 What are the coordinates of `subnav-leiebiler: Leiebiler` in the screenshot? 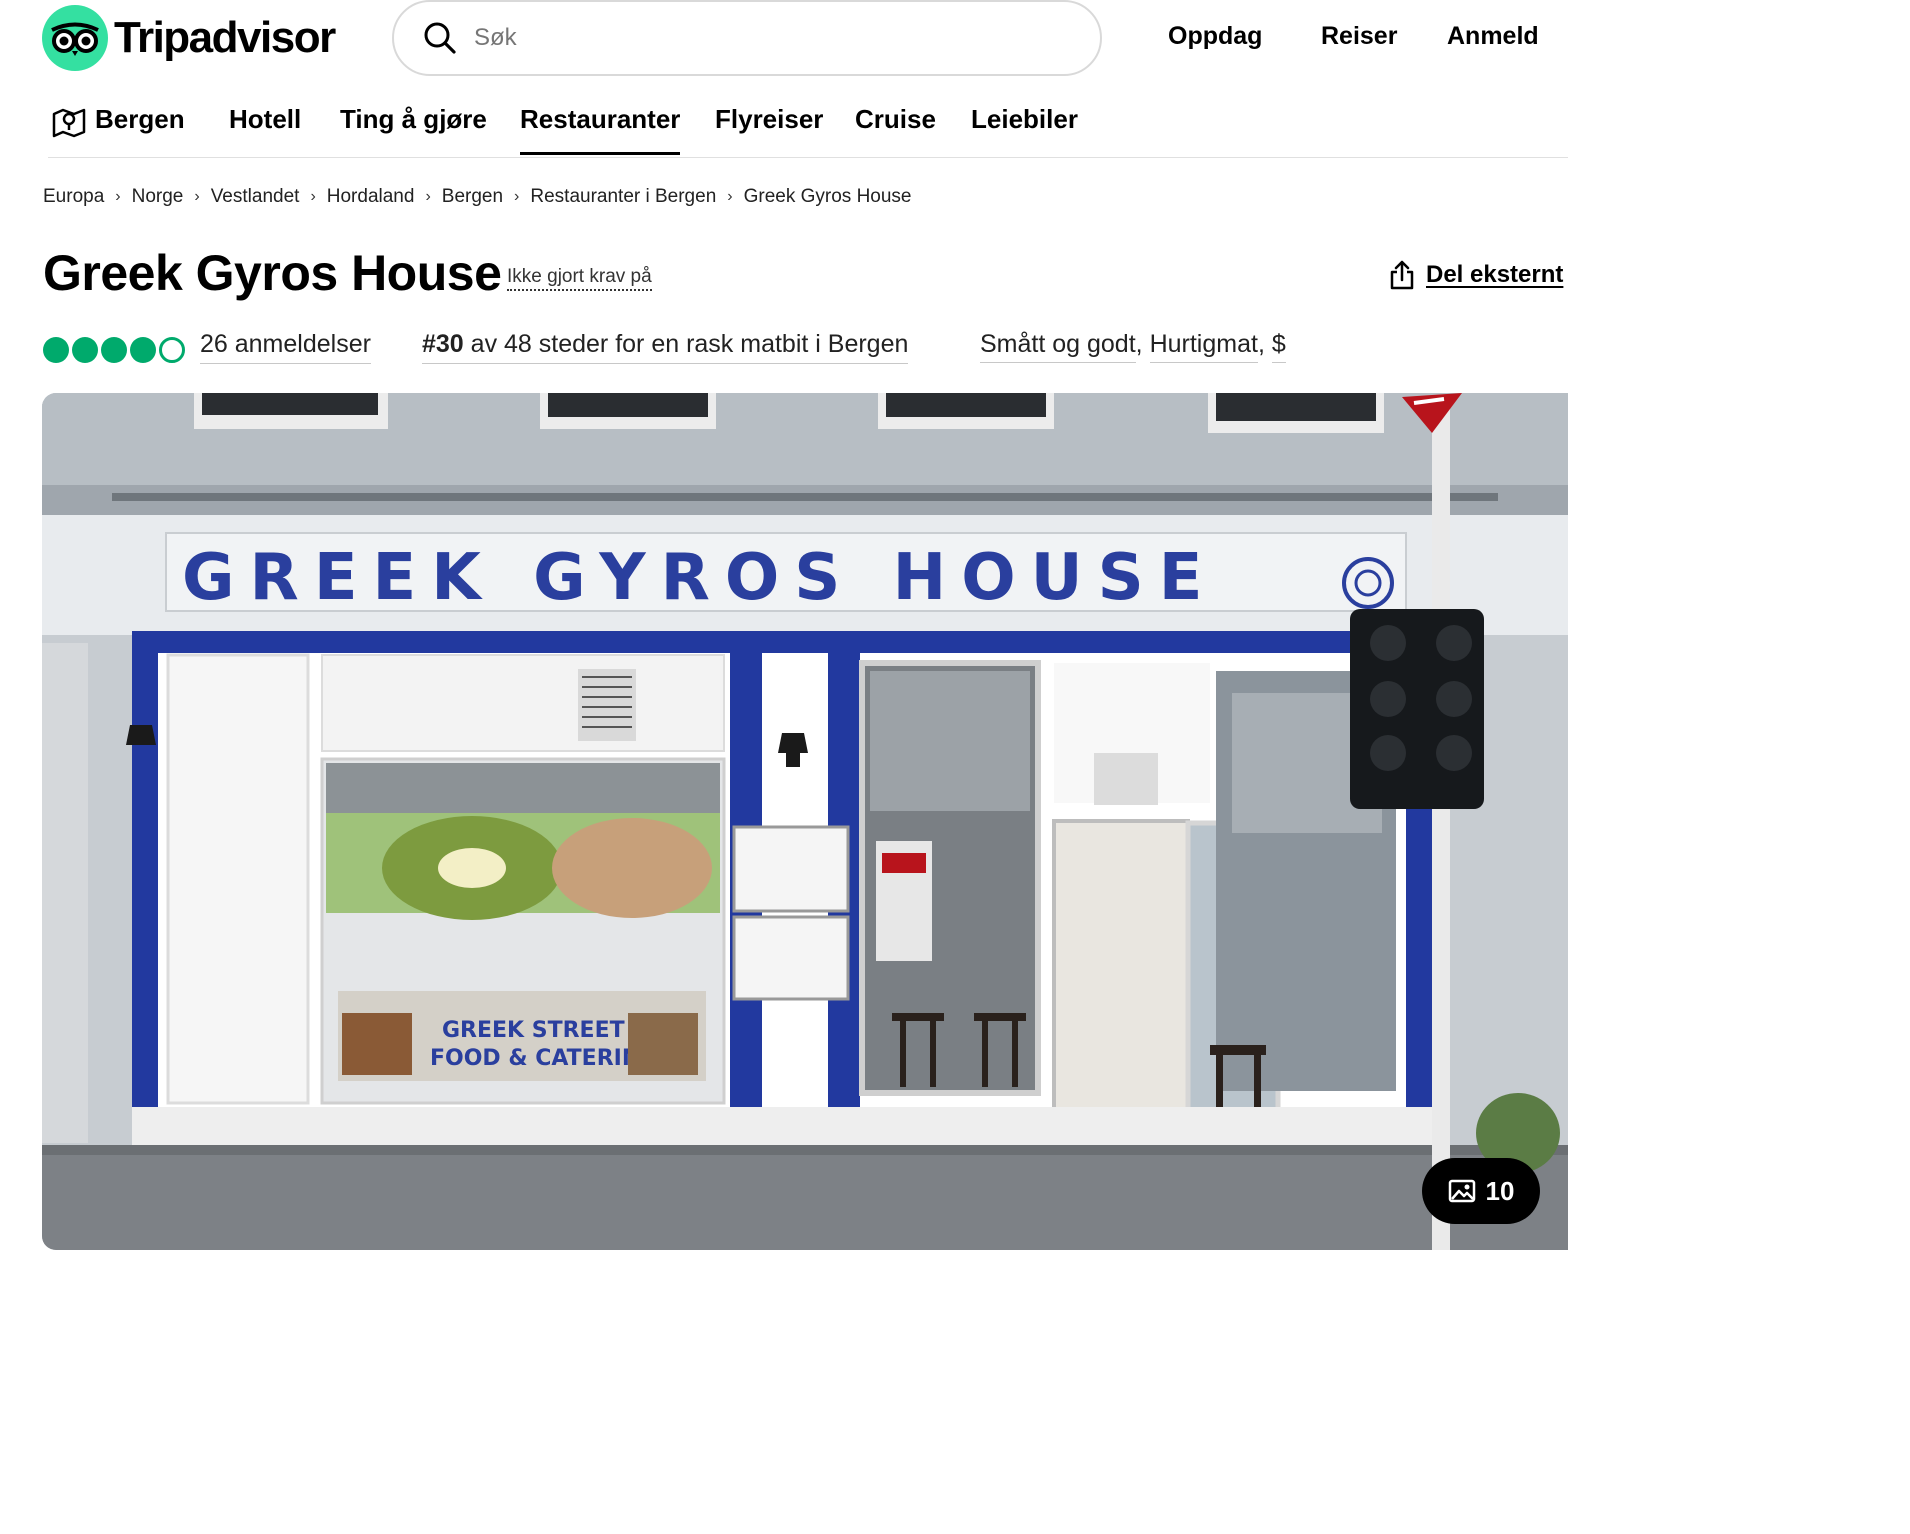 It's located at (1024, 119).